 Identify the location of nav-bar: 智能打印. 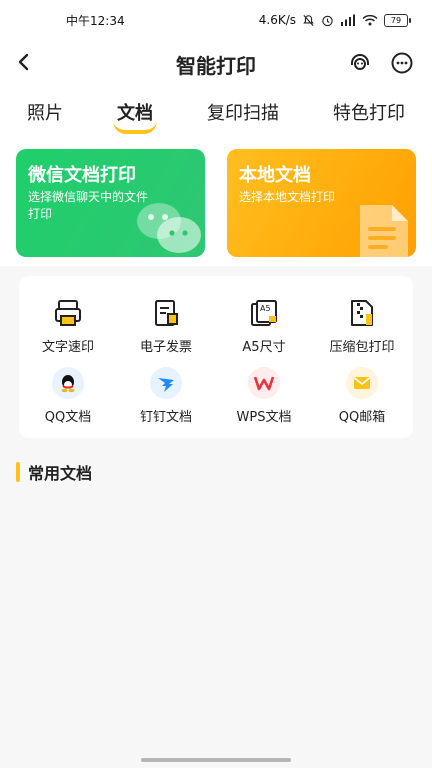
(216, 63).